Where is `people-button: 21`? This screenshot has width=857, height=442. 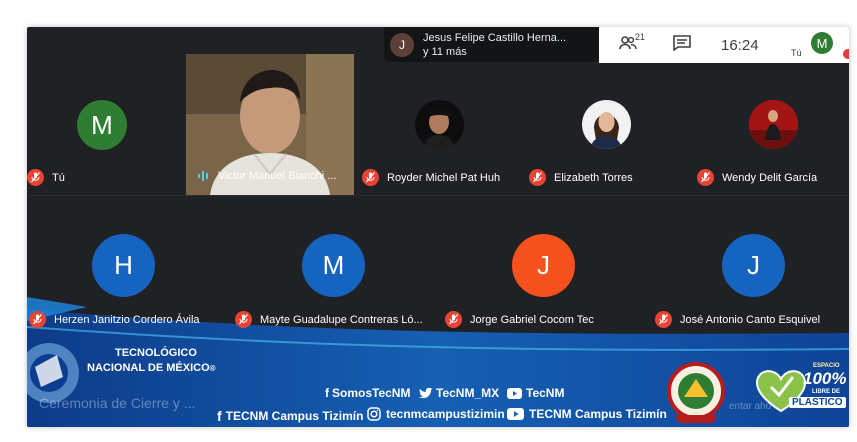
people-button: 21 is located at coordinates (634, 43).